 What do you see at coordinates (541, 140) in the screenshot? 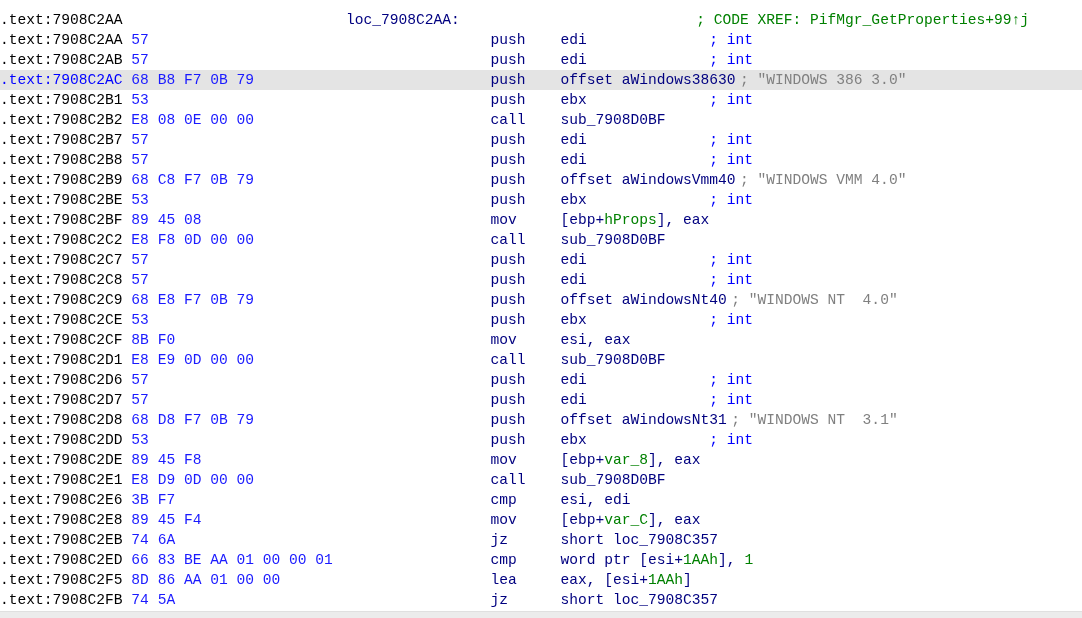
I see `code-line: .text:7908C2B7 57 push edi ; int` at bounding box center [541, 140].